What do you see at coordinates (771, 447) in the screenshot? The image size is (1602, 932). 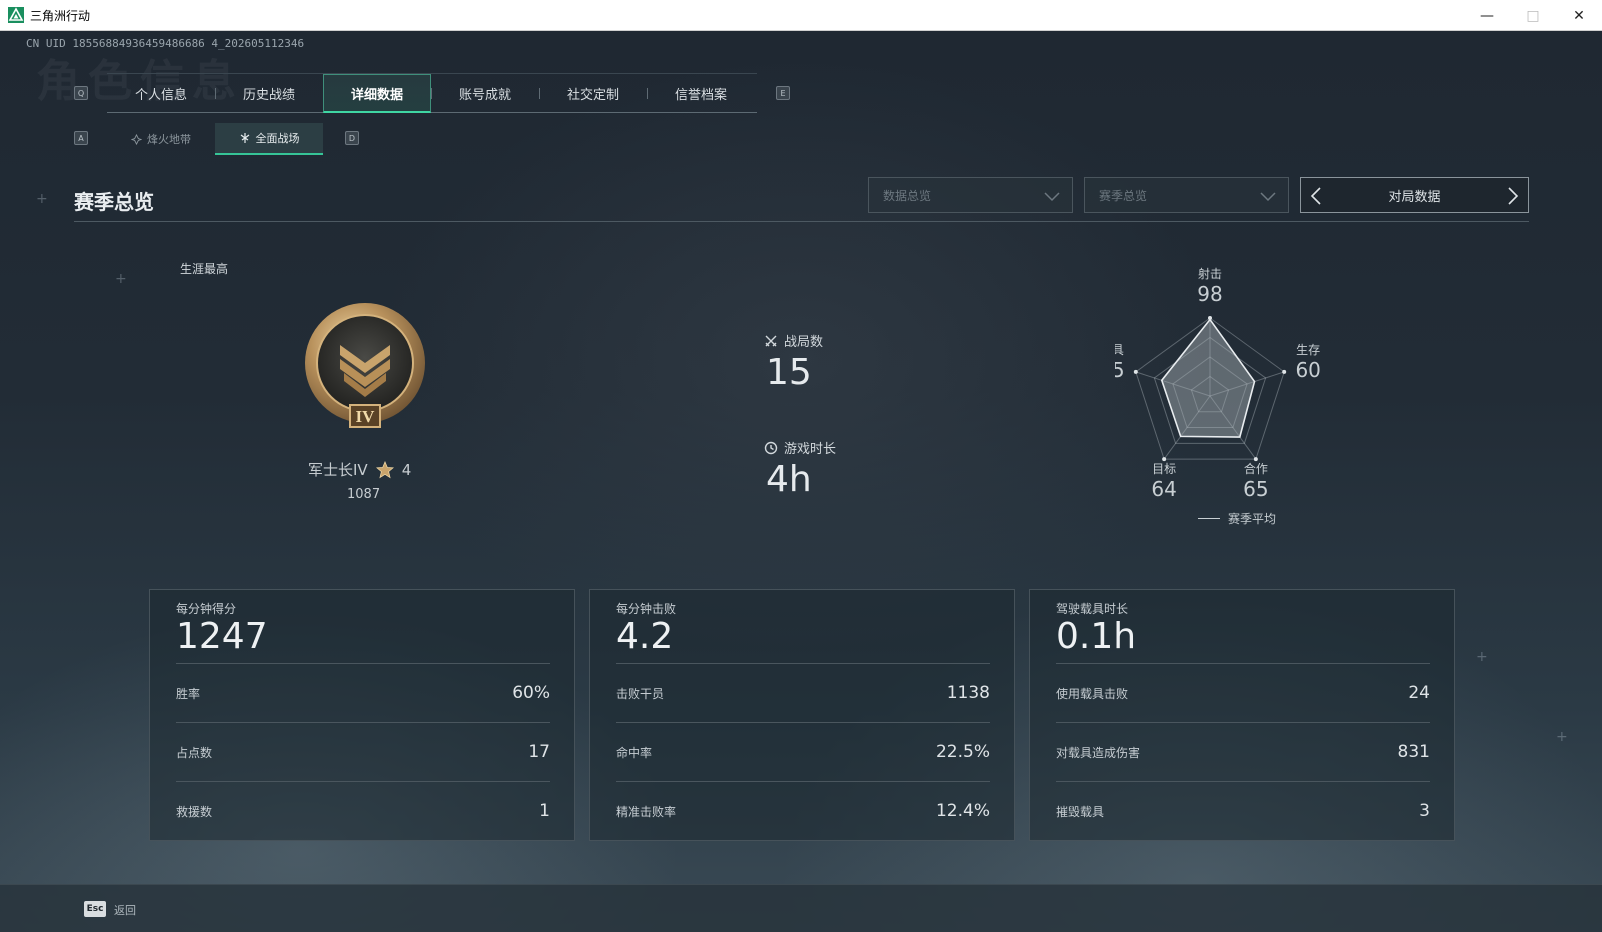 I see `clock-icon` at bounding box center [771, 447].